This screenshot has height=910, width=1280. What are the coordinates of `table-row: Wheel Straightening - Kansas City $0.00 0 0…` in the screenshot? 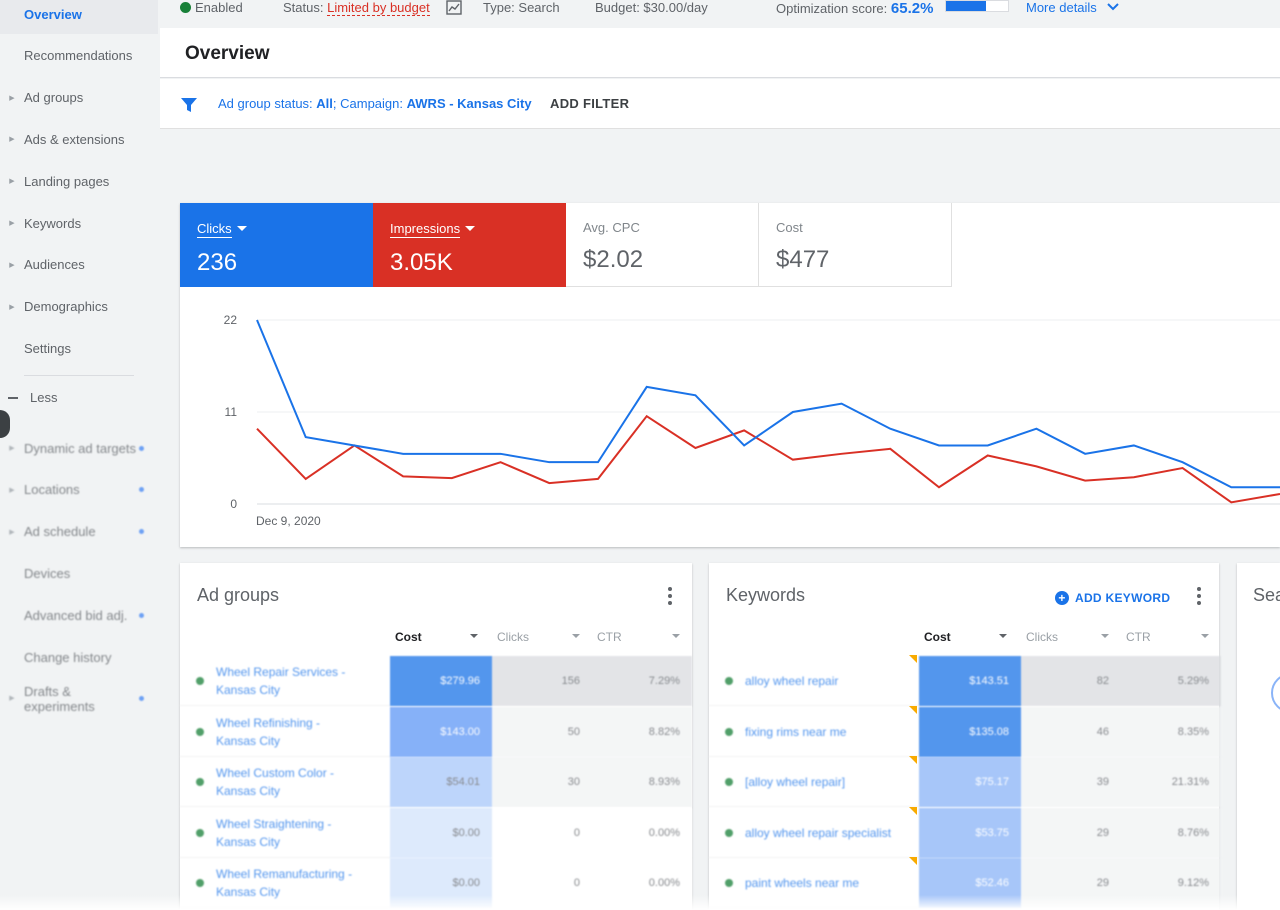 It's located at (436, 832).